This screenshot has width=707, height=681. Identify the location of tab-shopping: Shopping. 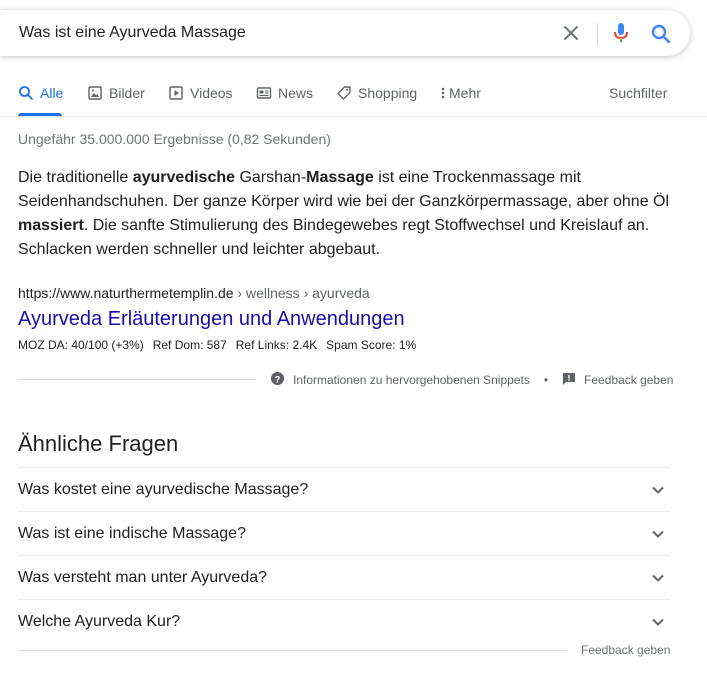
(376, 93).